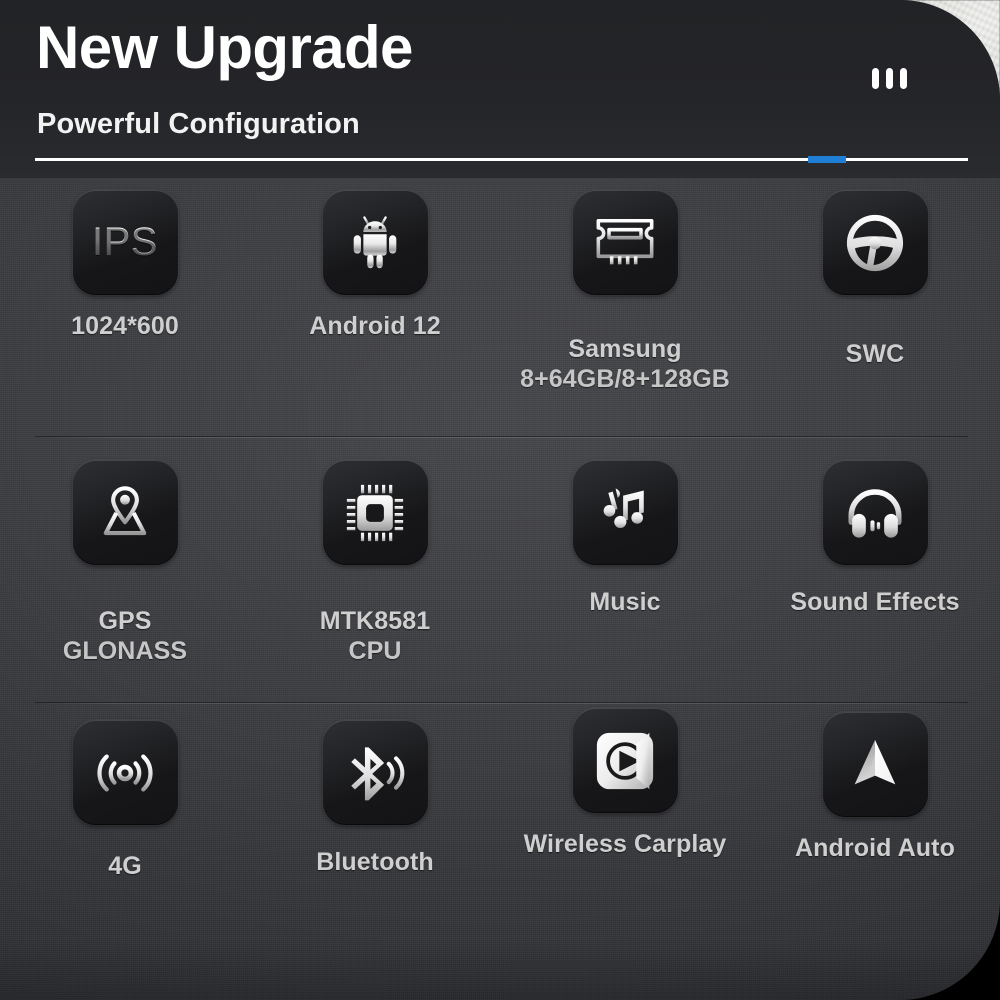  I want to click on android-robot-icon, so click(375, 242).